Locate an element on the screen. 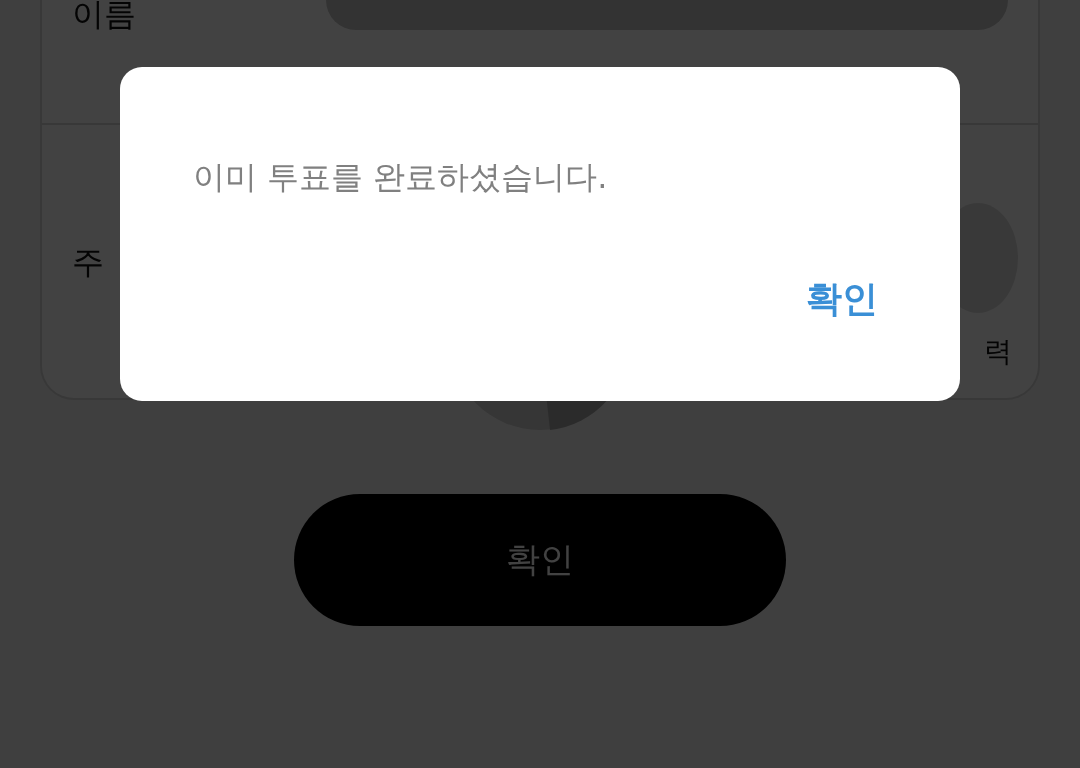 The width and height of the screenshot is (1080, 768). caption-text: 력 is located at coordinates (998, 351).